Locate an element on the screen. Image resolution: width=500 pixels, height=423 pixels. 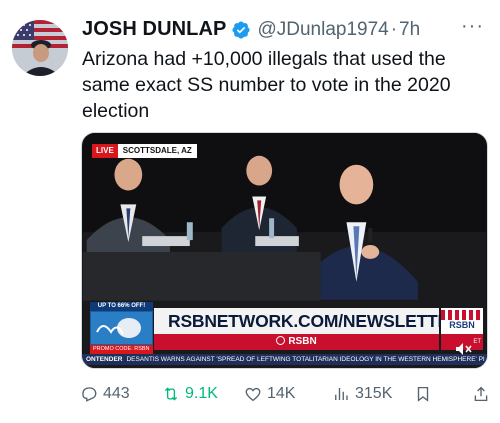
network-label: RSBN is located at coordinates (302, 341).